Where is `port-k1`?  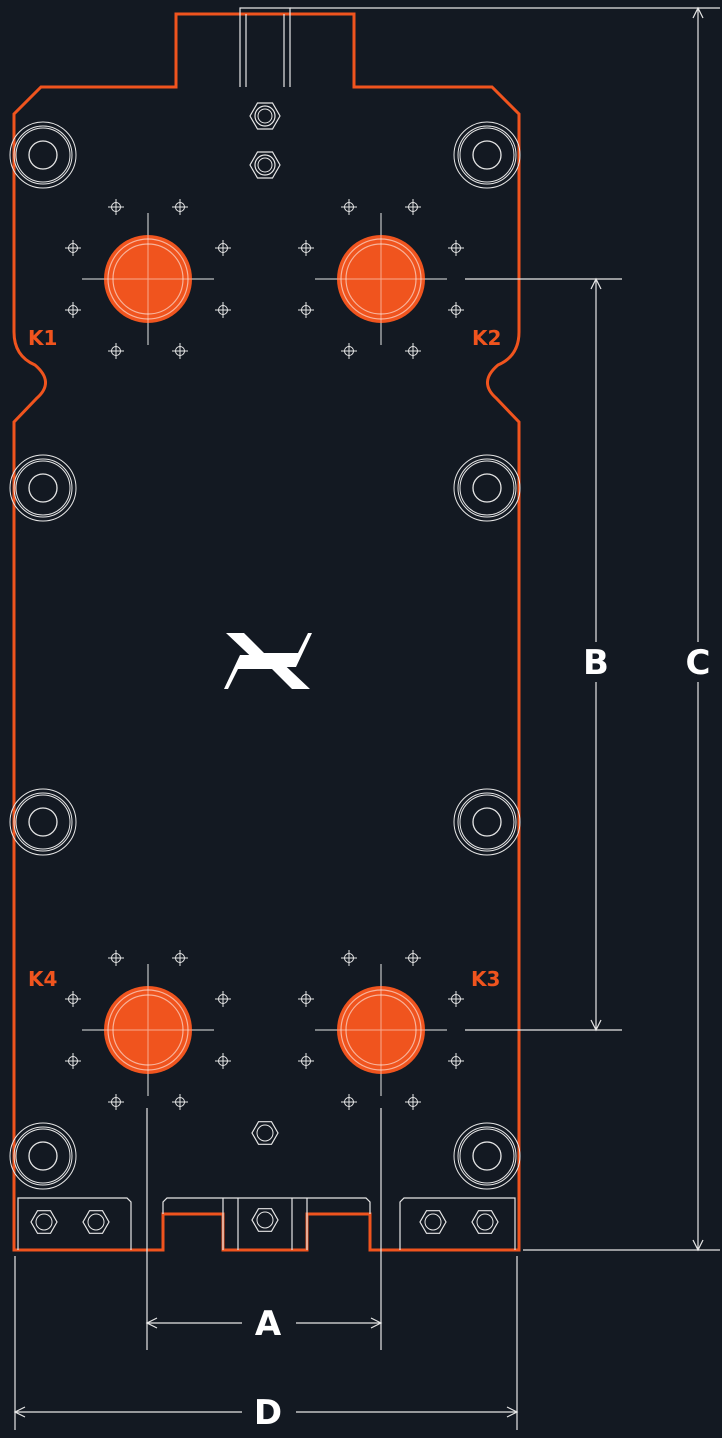 port-k1 is located at coordinates (148, 279).